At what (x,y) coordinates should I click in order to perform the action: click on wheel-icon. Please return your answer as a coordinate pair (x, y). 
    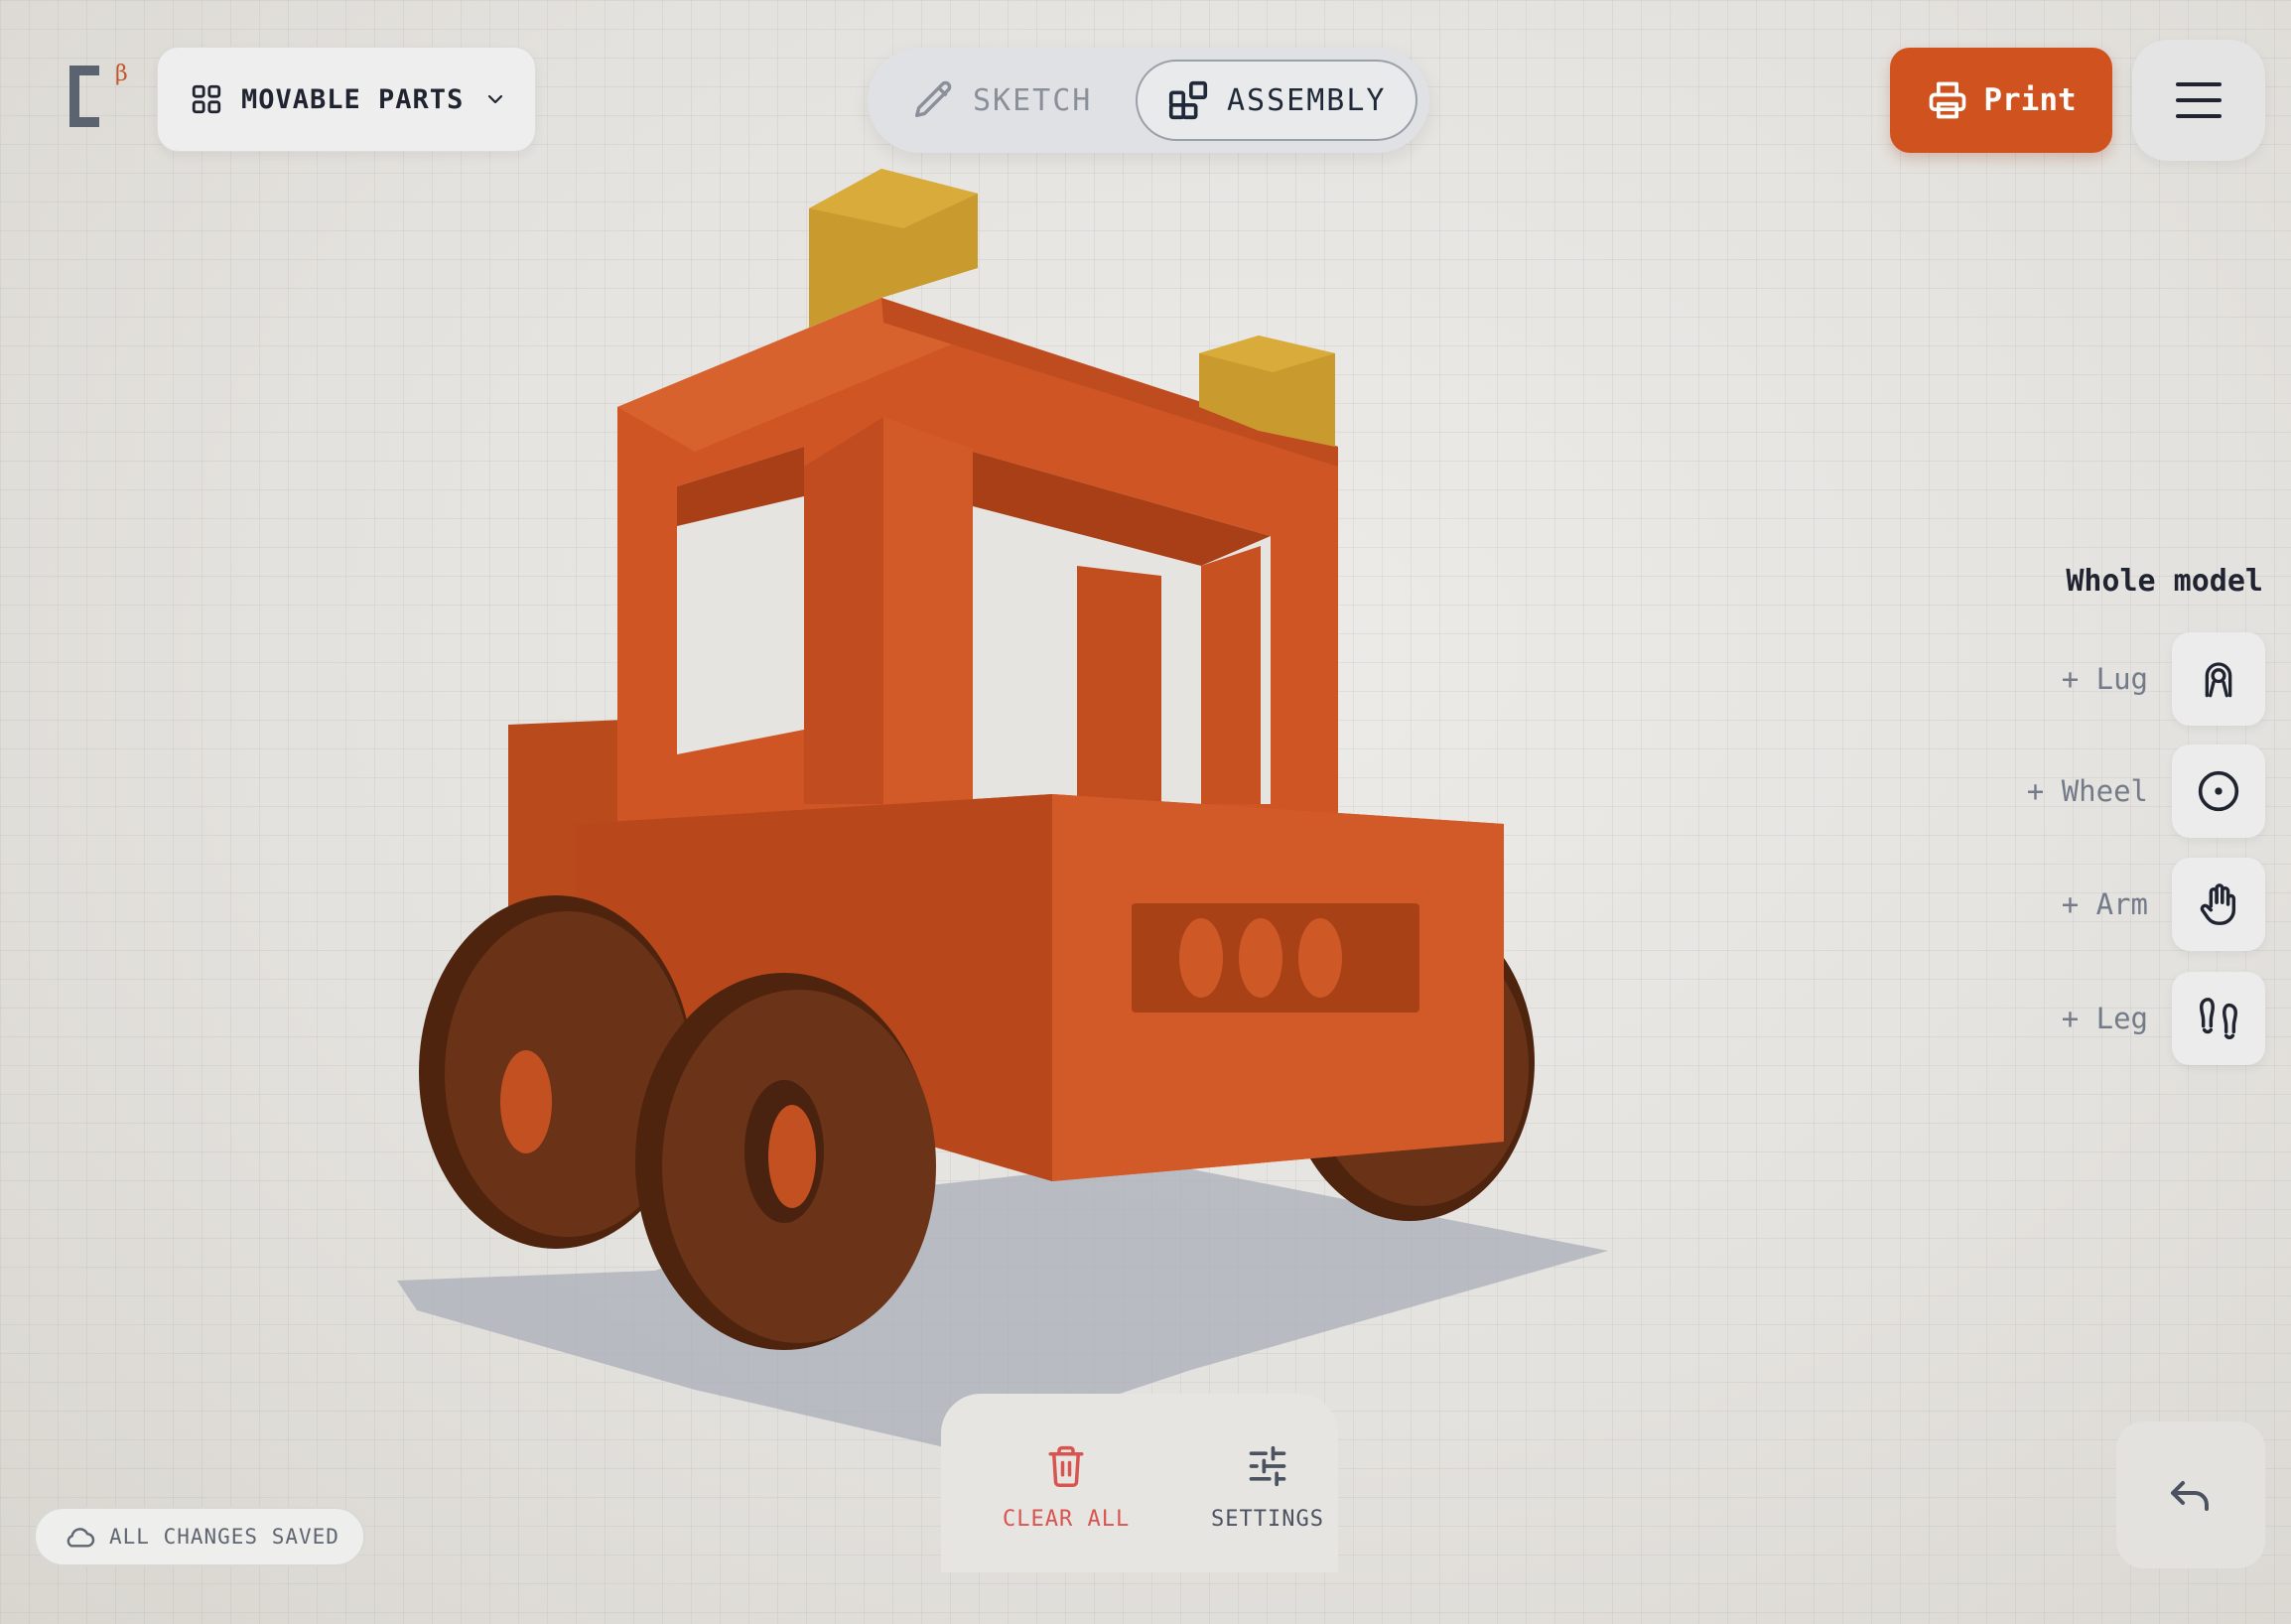
    Looking at the image, I should click on (2218, 791).